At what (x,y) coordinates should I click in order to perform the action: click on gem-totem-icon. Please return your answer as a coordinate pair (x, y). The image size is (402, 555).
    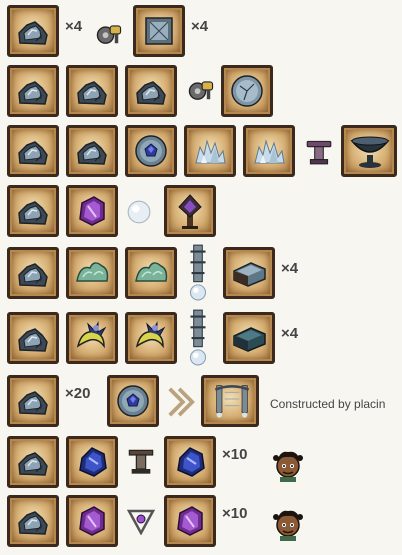
    Looking at the image, I should click on (190, 211).